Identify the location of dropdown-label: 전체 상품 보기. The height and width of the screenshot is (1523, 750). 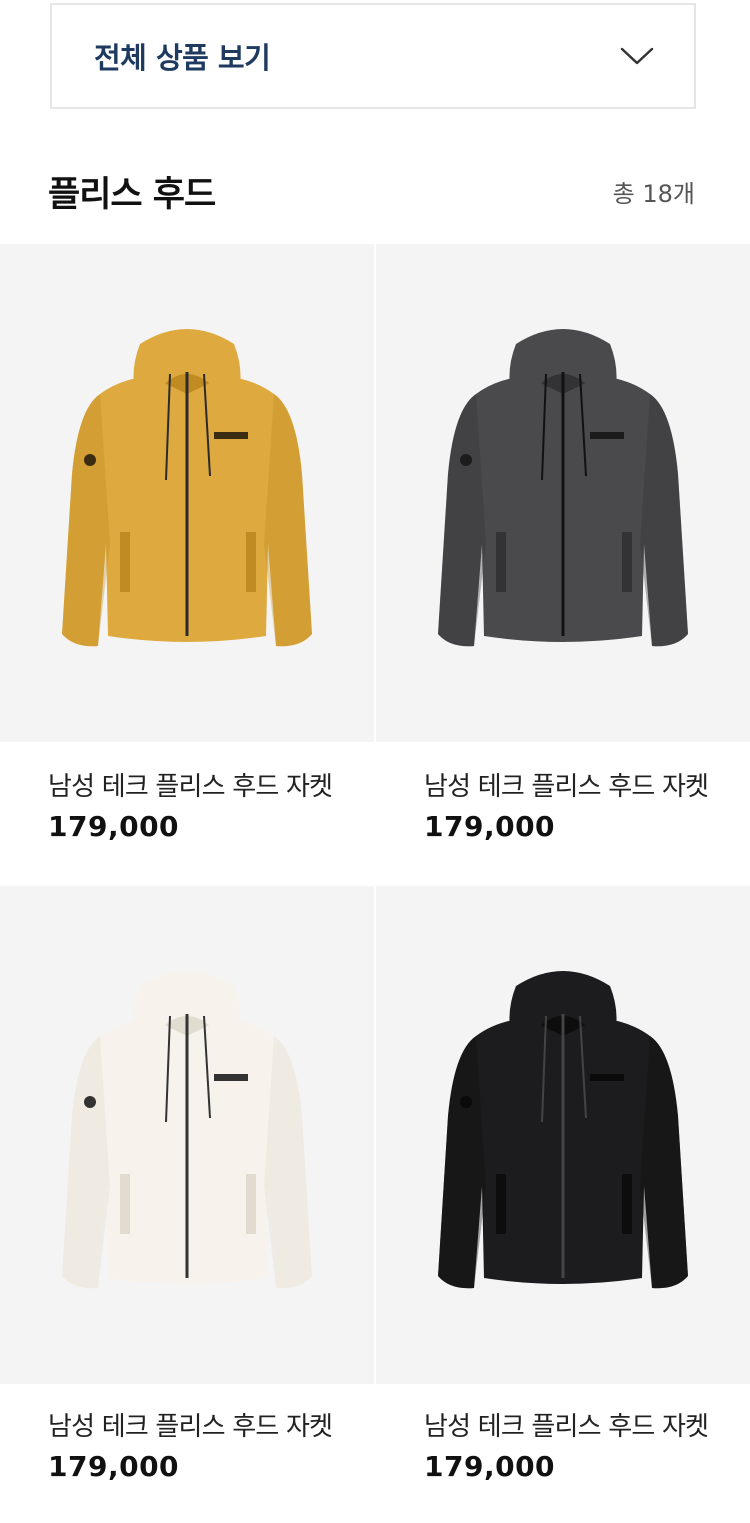
(182, 58).